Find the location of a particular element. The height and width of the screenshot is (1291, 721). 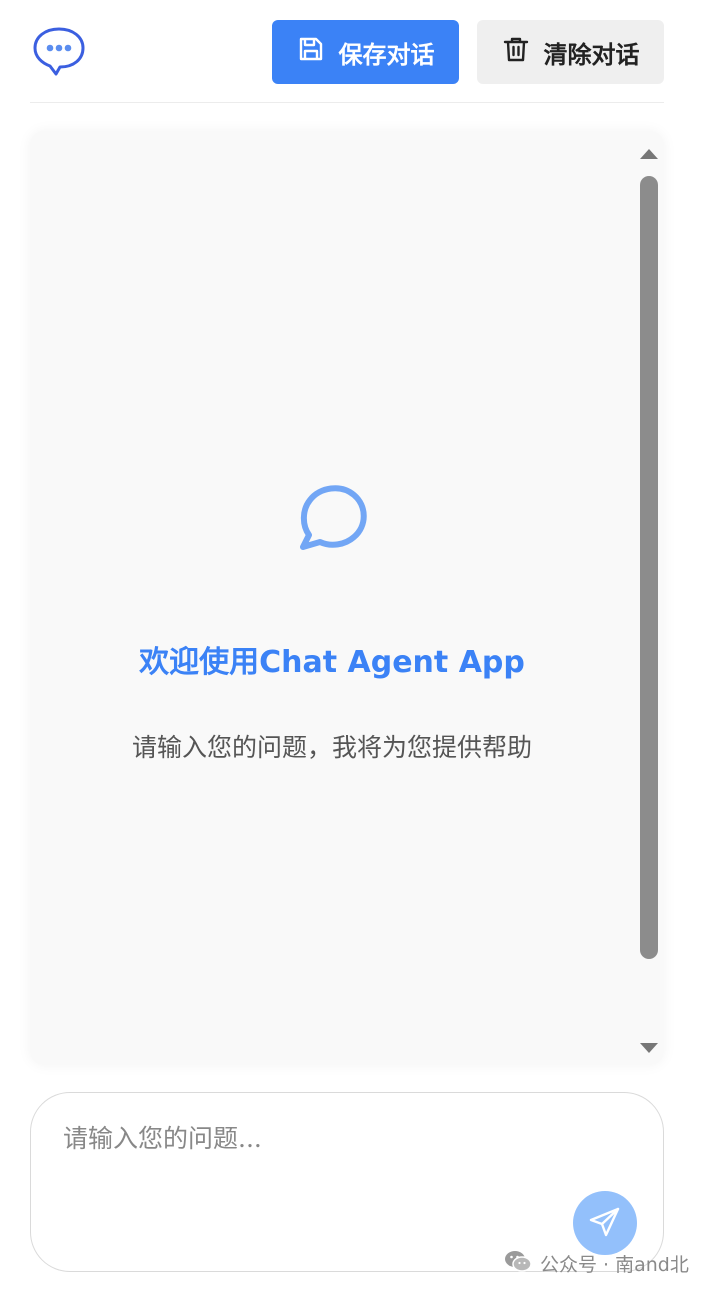

message-input is located at coordinates (323, 1179).